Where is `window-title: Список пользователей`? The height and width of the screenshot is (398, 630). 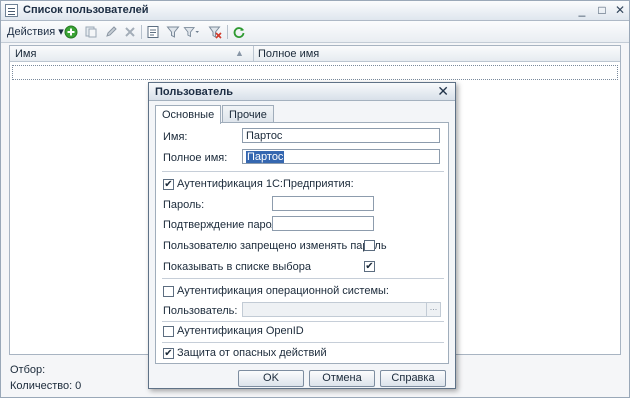
window-title: Список пользователей is located at coordinates (86, 10).